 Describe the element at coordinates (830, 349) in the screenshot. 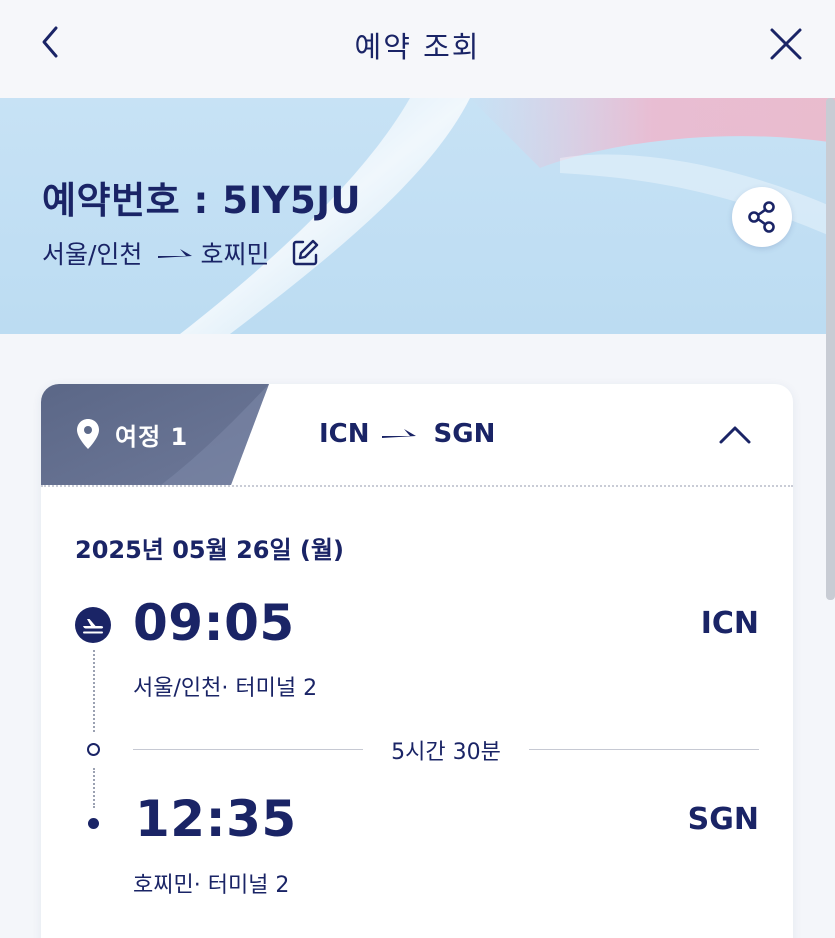

I see `scrollbar` at that location.